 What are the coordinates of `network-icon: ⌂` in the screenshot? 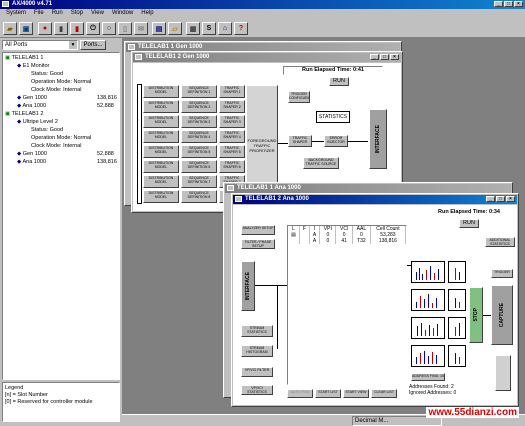 It's located at (225, 28).